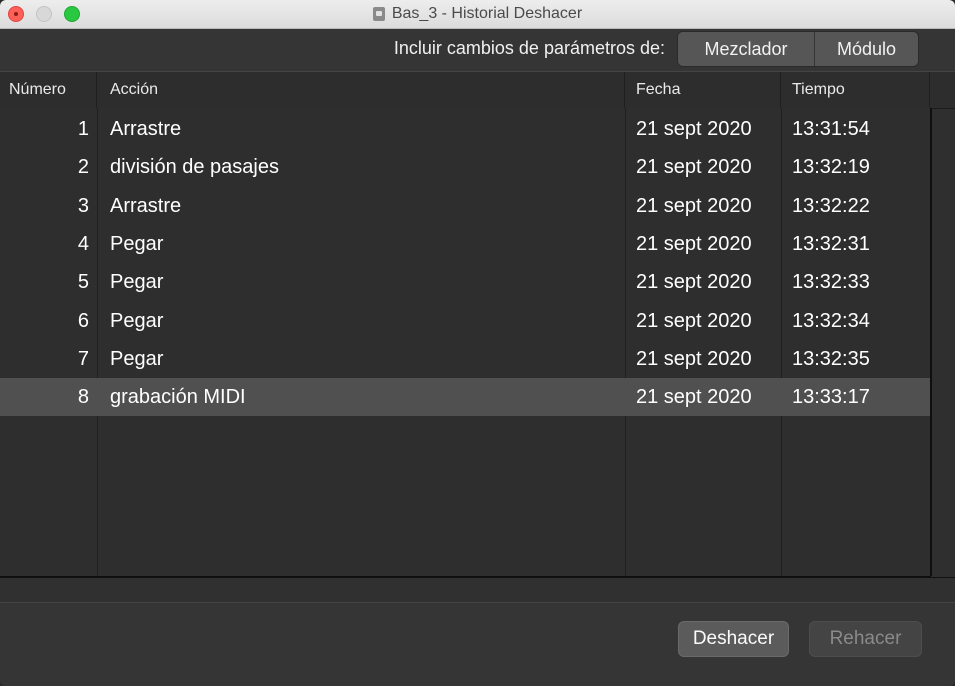 The width and height of the screenshot is (955, 686). Describe the element at coordinates (831, 396) in the screenshot. I see `row-time: 13:33:17` at that location.